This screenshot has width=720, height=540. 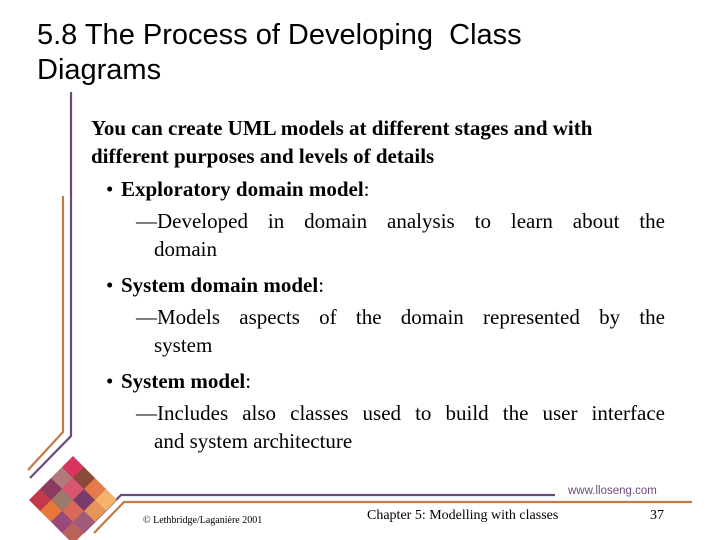 I want to click on sub-text-continued: and system architecture, so click(x=253, y=441).